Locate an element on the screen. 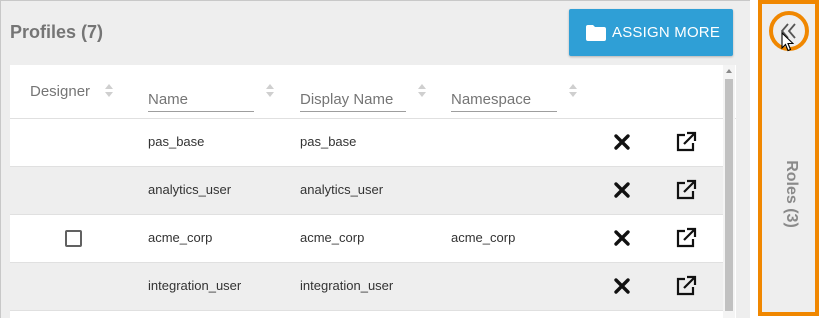 This screenshot has height=318, width=821. assign-more-label: ASSIGN MORE is located at coordinates (666, 32).